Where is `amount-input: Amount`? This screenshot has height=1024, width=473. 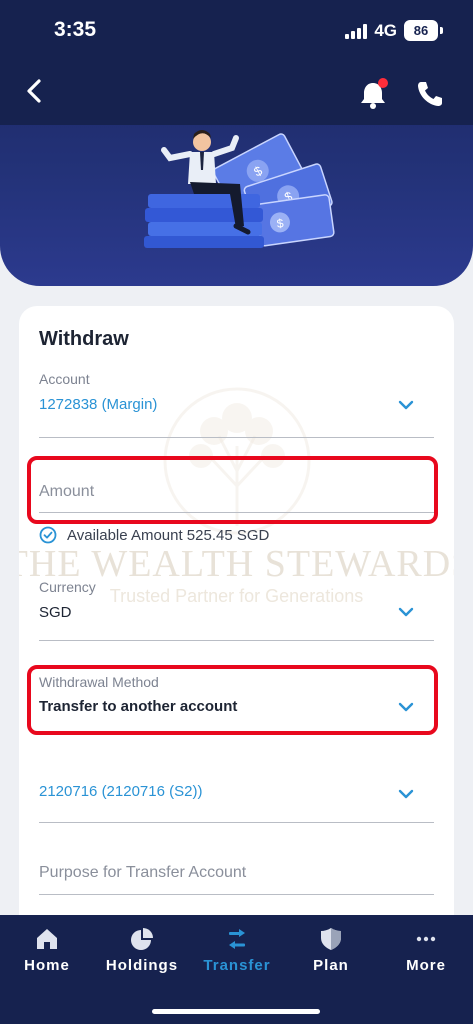 amount-input: Amount is located at coordinates (236, 490).